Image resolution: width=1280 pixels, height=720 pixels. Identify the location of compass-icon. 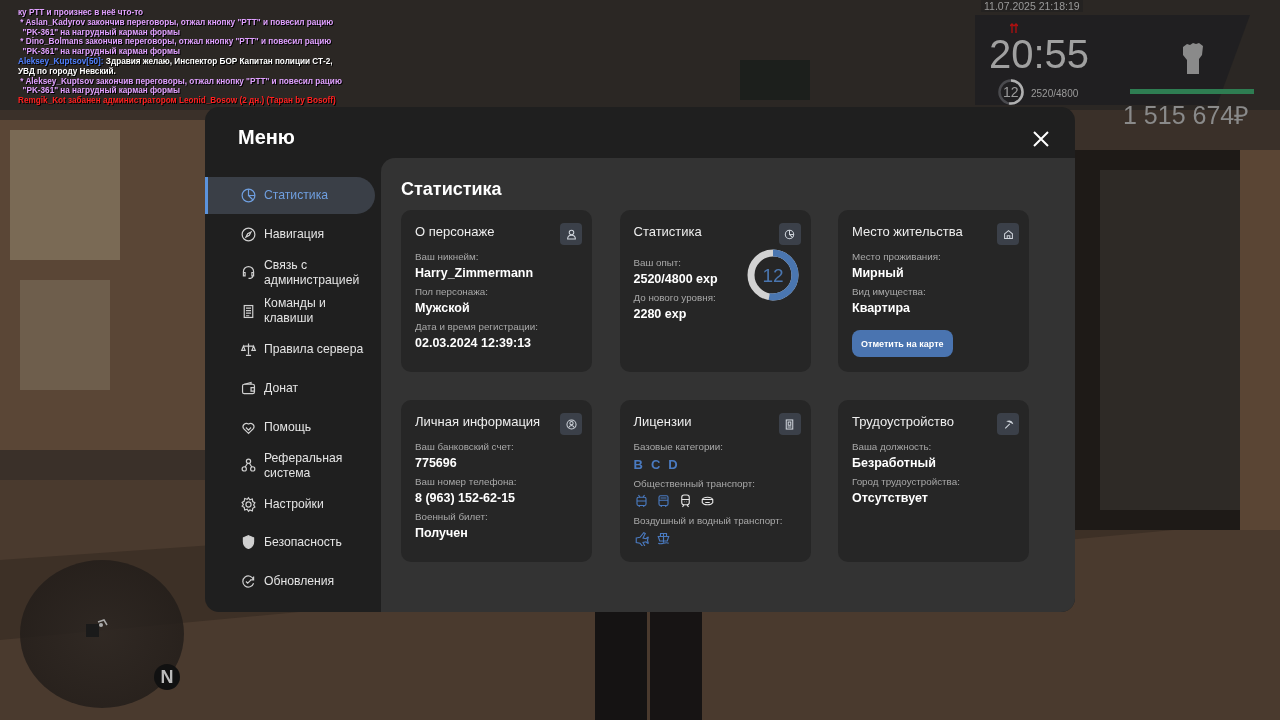
(248, 234).